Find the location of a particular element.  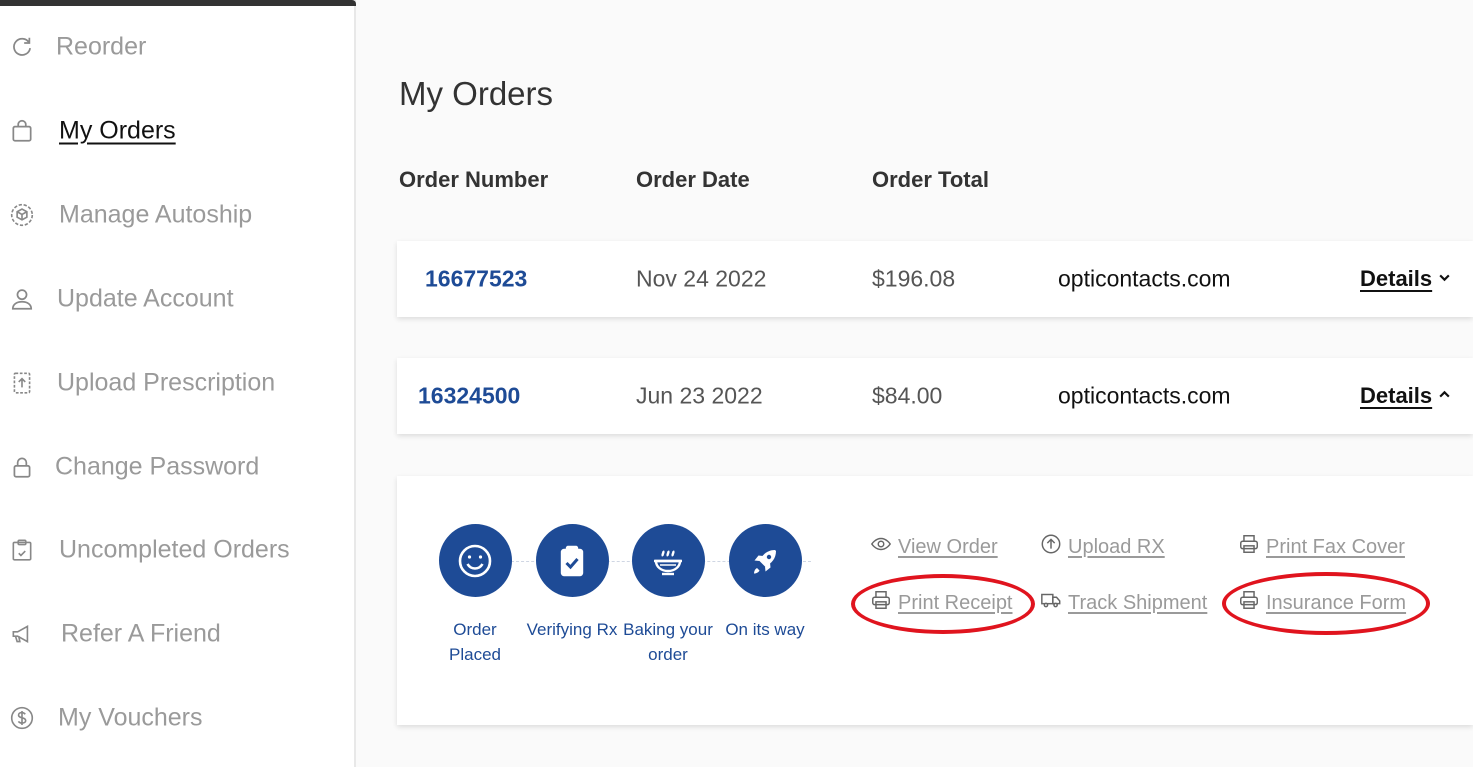

shopping-bag-icon is located at coordinates (22, 131).